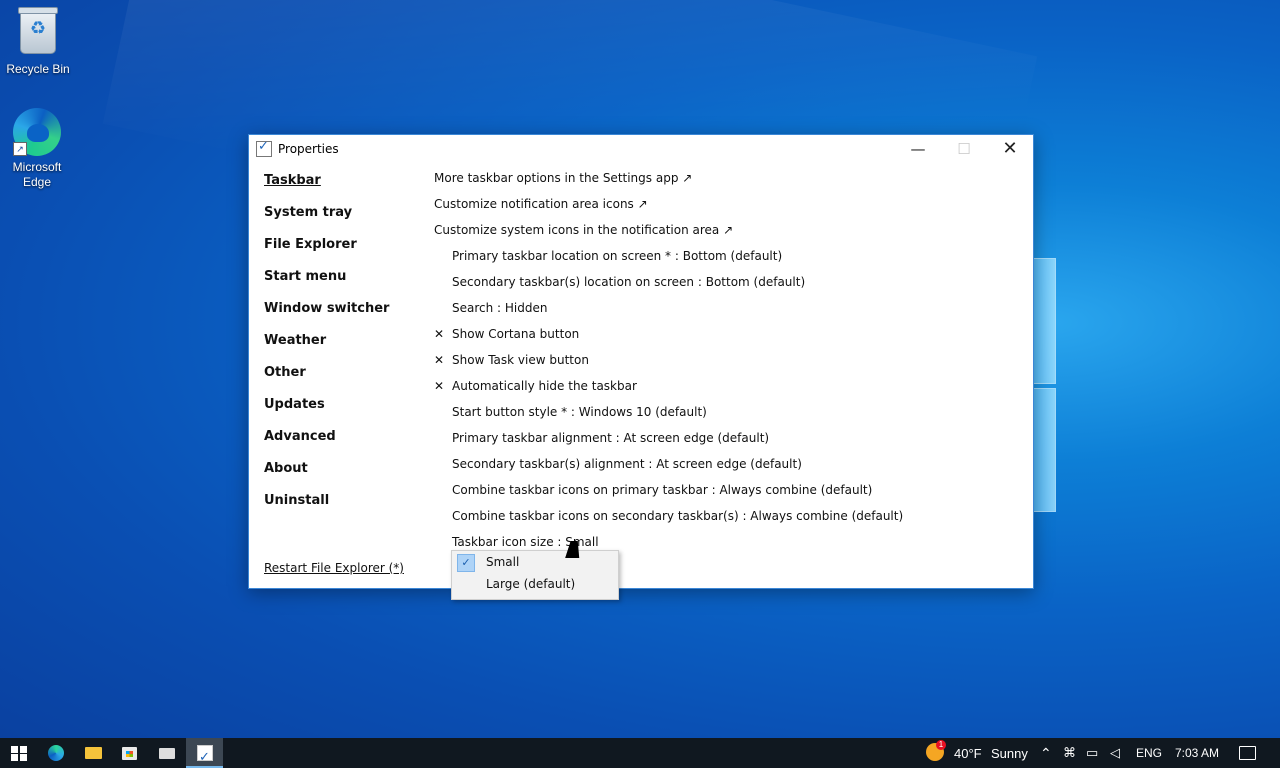 The image size is (1280, 768). I want to click on taskbar: 1 40°F Sunny ⌃ ⌘ ▭ ◁ ENG 7:03 AM, so click(640, 753).